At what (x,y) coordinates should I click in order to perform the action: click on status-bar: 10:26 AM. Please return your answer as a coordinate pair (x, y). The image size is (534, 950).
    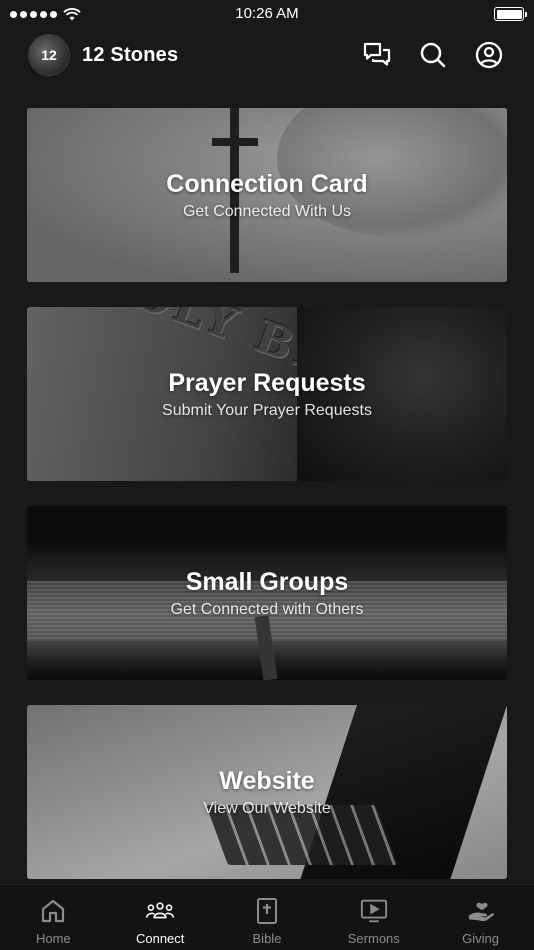
    Looking at the image, I should click on (267, 14).